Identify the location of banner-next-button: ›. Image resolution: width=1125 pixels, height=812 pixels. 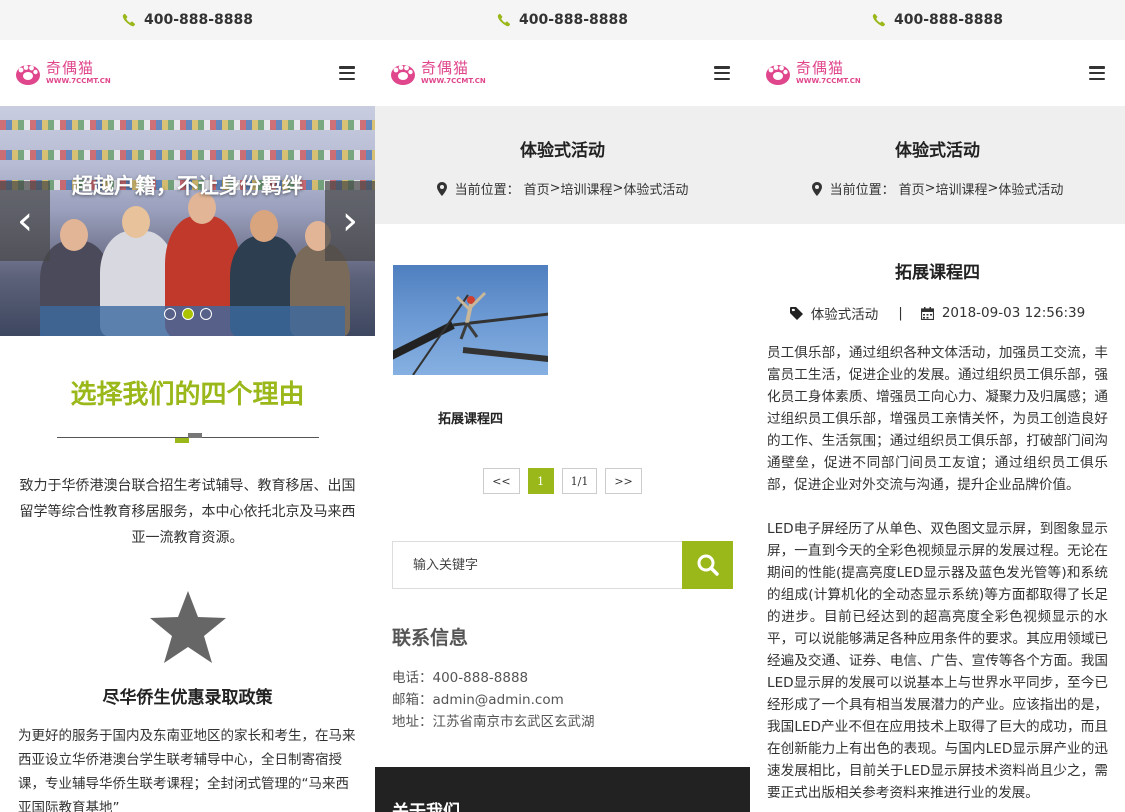
(350, 221).